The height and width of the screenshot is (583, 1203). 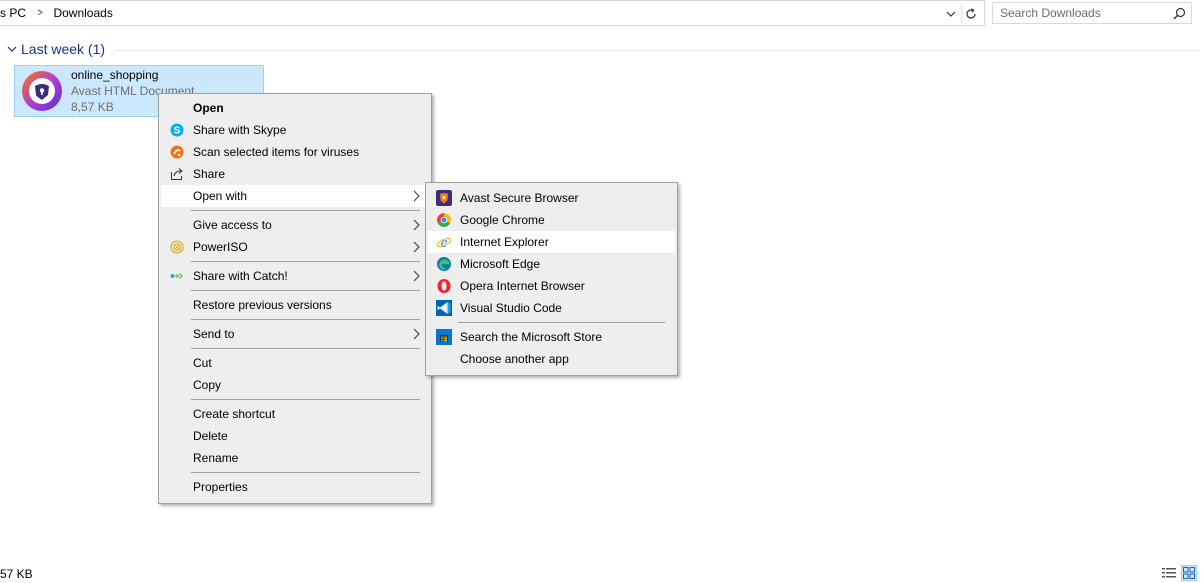 What do you see at coordinates (492, 13) in the screenshot?
I see `address-bar: s PC > Downloads` at bounding box center [492, 13].